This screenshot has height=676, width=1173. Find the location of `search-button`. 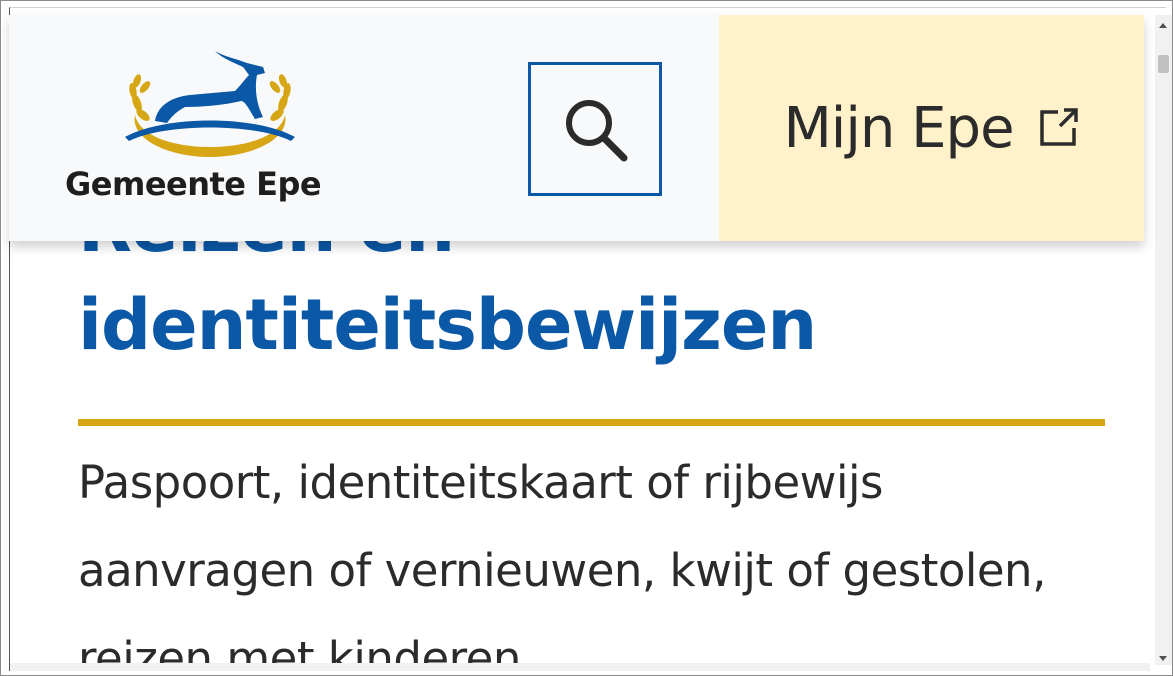

search-button is located at coordinates (595, 129).